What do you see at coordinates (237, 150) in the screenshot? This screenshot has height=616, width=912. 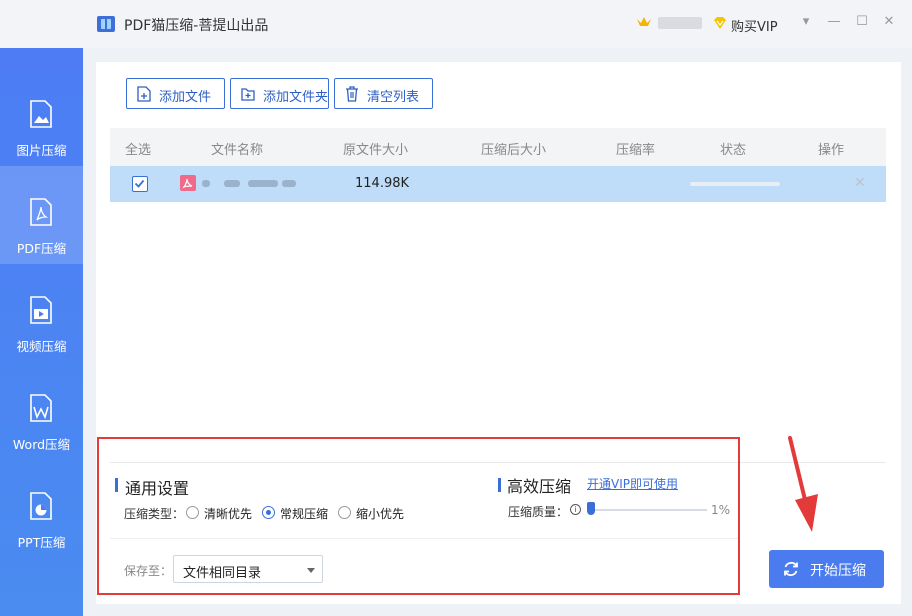 I see `filename-header: 文件名称` at bounding box center [237, 150].